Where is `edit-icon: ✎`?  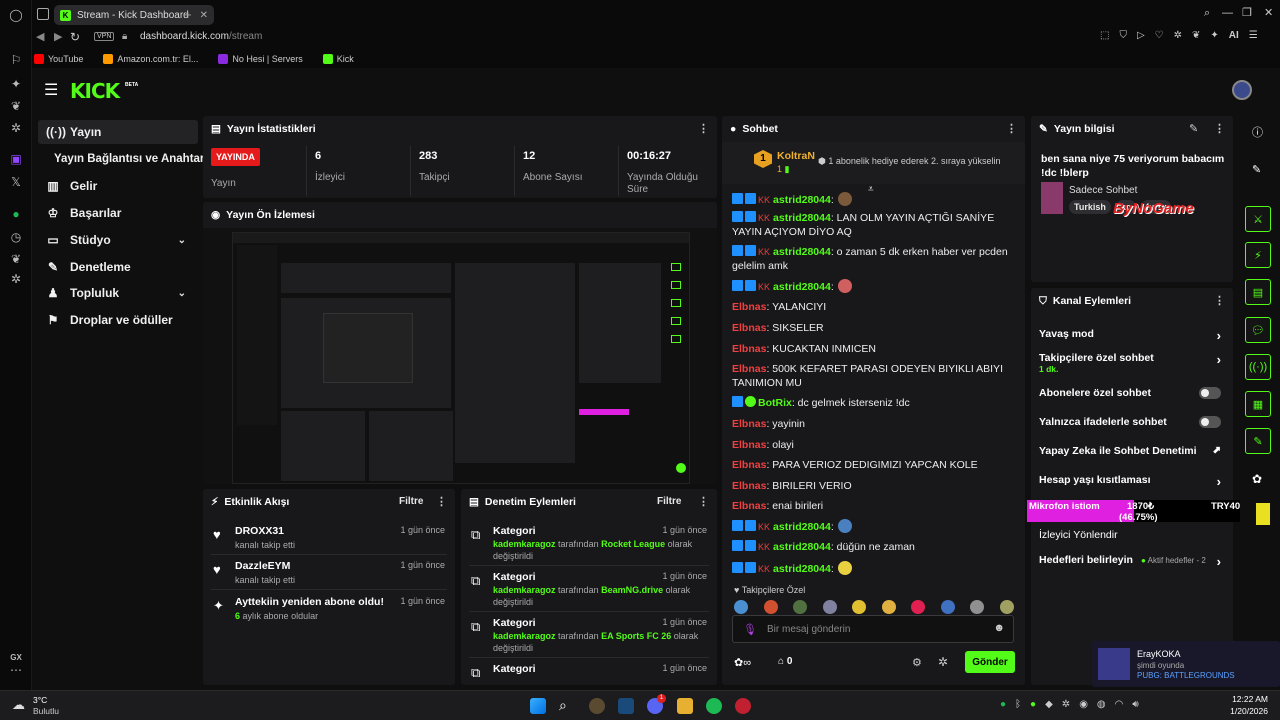 edit-icon: ✎ is located at coordinates (1193, 128).